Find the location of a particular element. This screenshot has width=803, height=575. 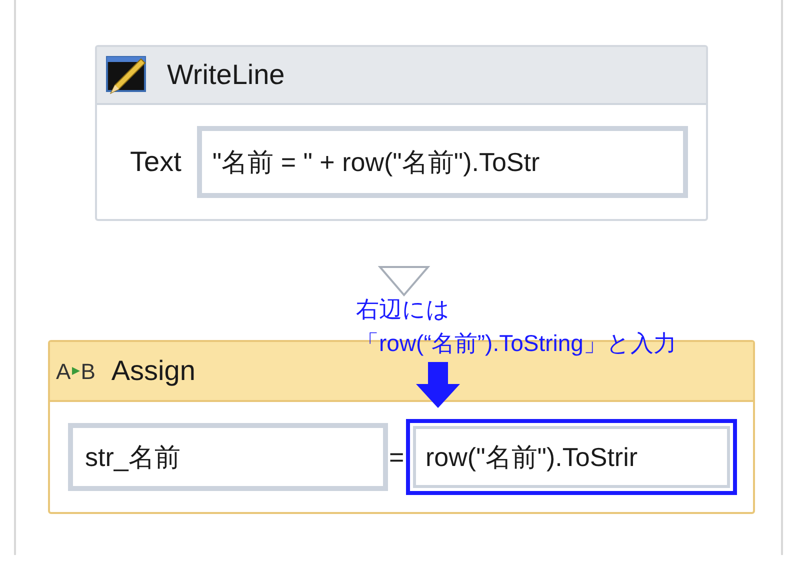

variable-input-field: str_名前 is located at coordinates (228, 457).